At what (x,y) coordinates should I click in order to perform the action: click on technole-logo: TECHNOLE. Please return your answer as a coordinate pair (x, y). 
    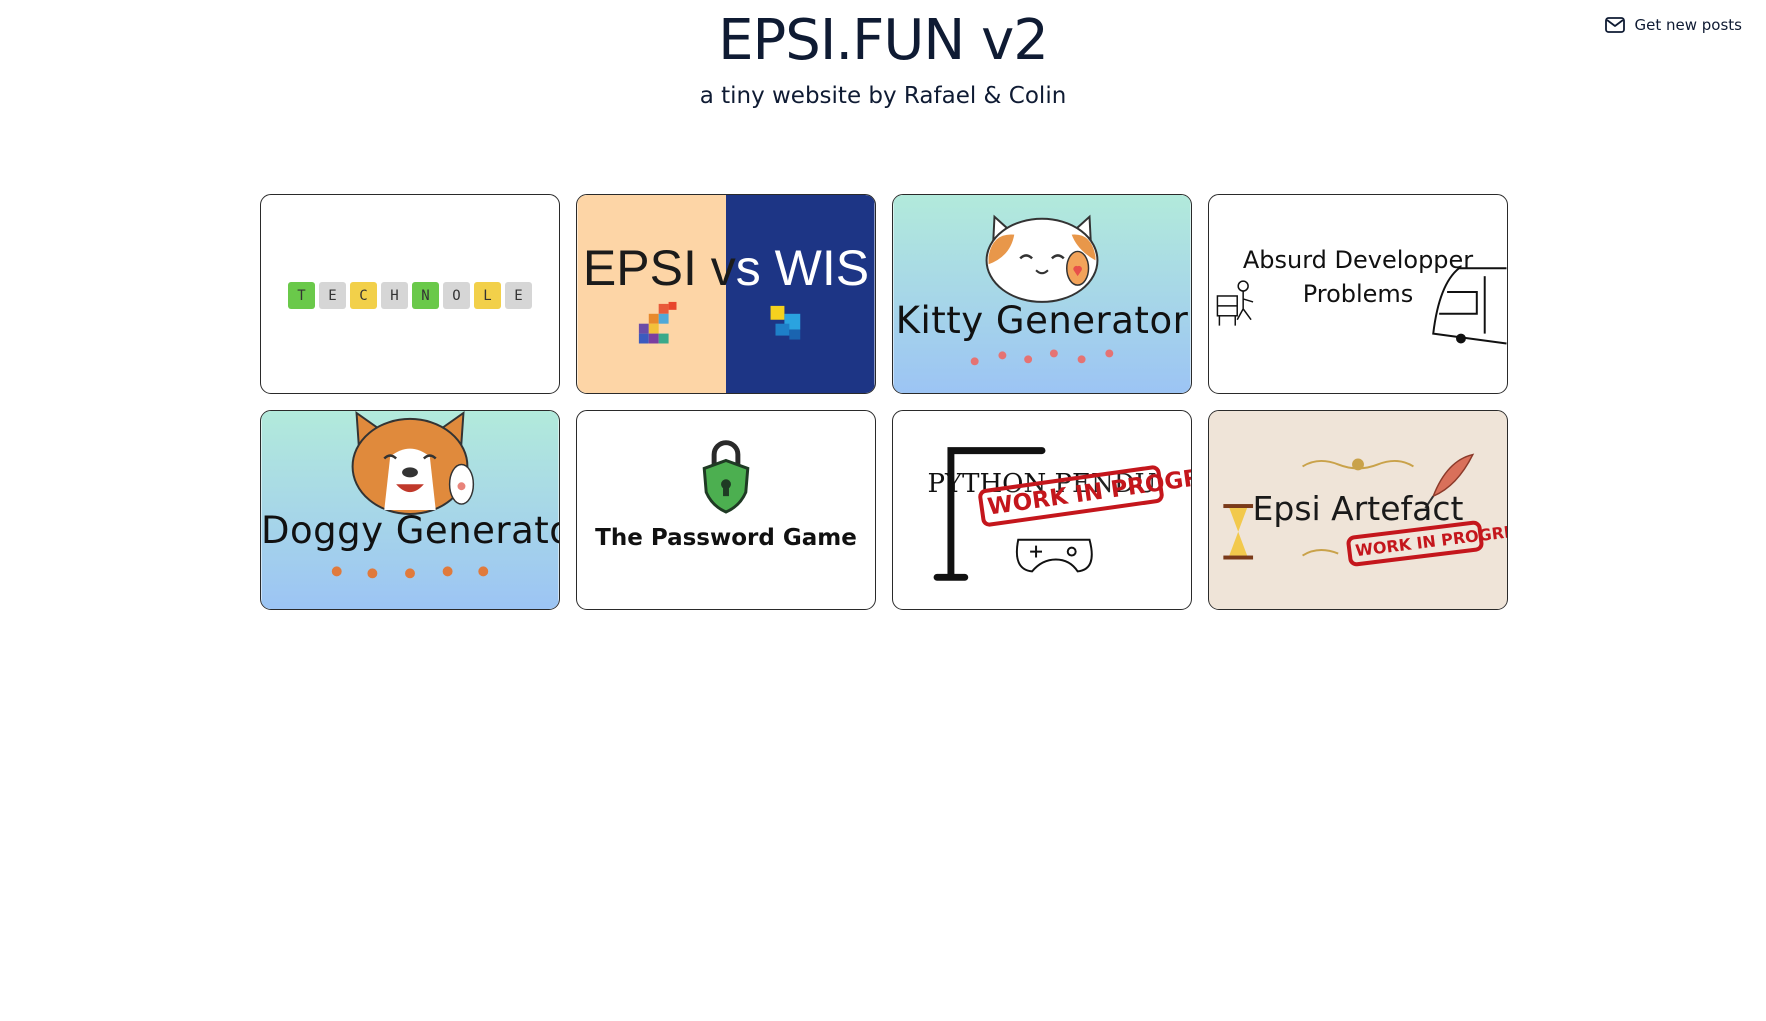
    Looking at the image, I should click on (410, 295).